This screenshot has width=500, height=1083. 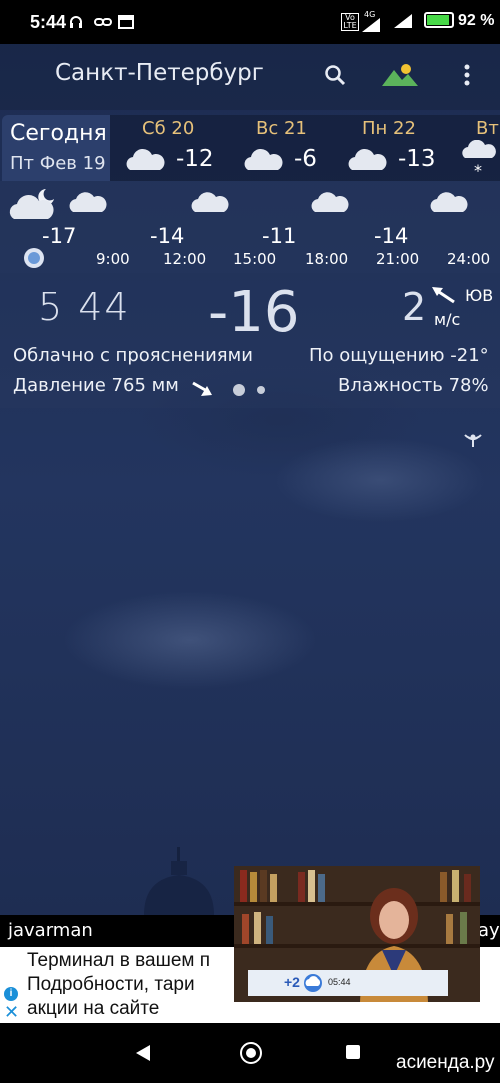 I want to click on link-icon, so click(x=103, y=24).